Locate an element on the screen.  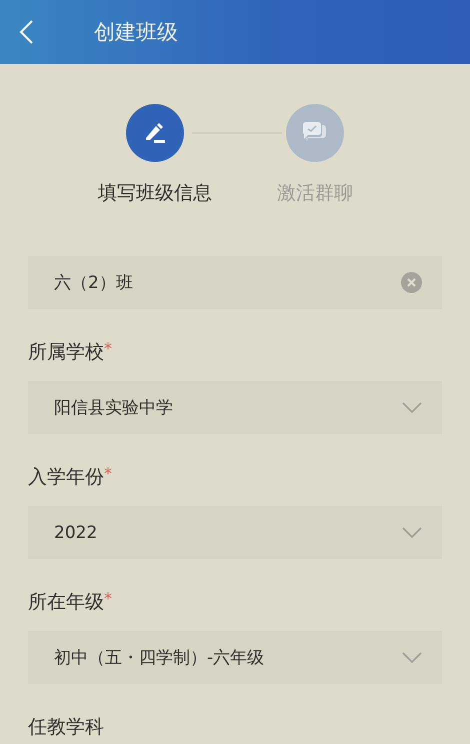
back-icon is located at coordinates (26, 32).